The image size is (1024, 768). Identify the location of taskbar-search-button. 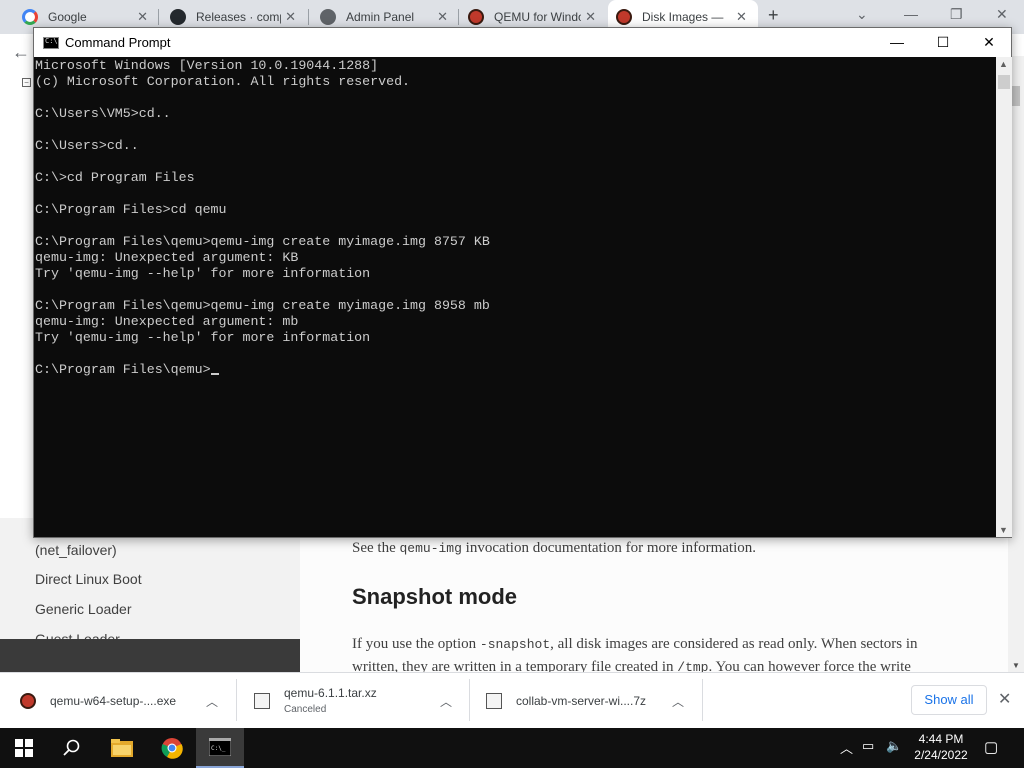
(72, 748).